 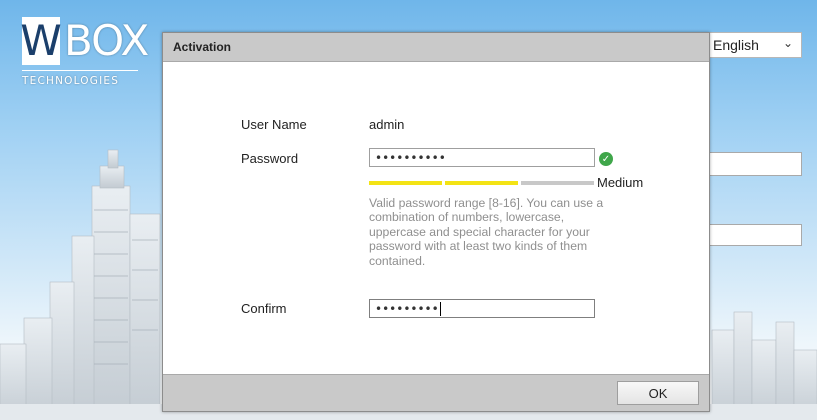 I want to click on brand-logo: W BOX TECHNOLOGIES, so click(x=82, y=55).